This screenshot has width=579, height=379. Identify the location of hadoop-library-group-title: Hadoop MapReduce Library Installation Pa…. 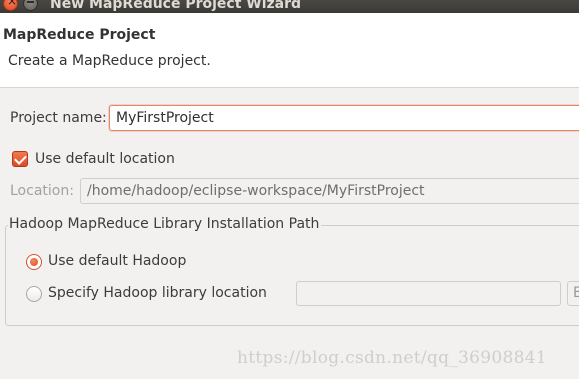
(165, 224).